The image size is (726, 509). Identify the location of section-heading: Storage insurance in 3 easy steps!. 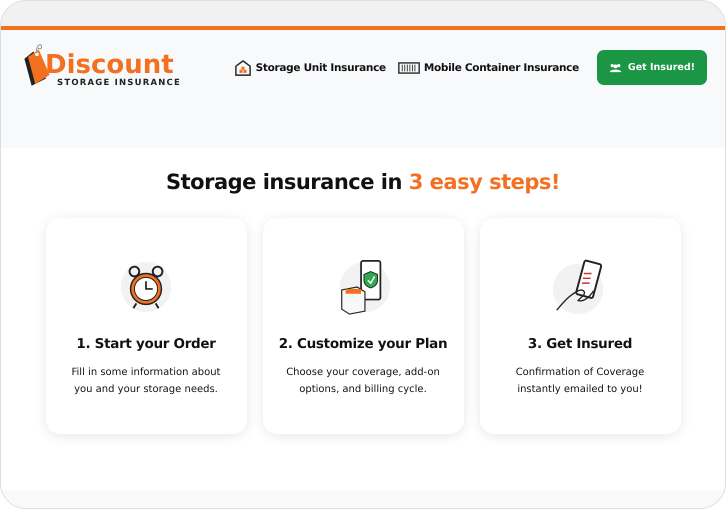
(363, 182).